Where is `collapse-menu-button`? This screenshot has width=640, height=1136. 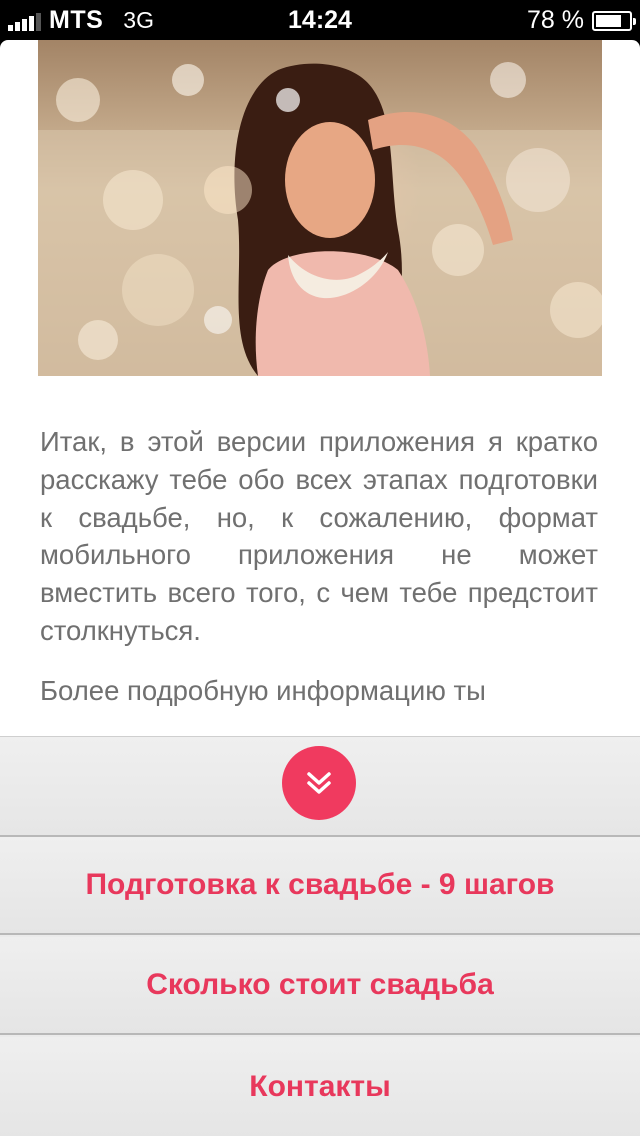
collapse-menu-button is located at coordinates (319, 783).